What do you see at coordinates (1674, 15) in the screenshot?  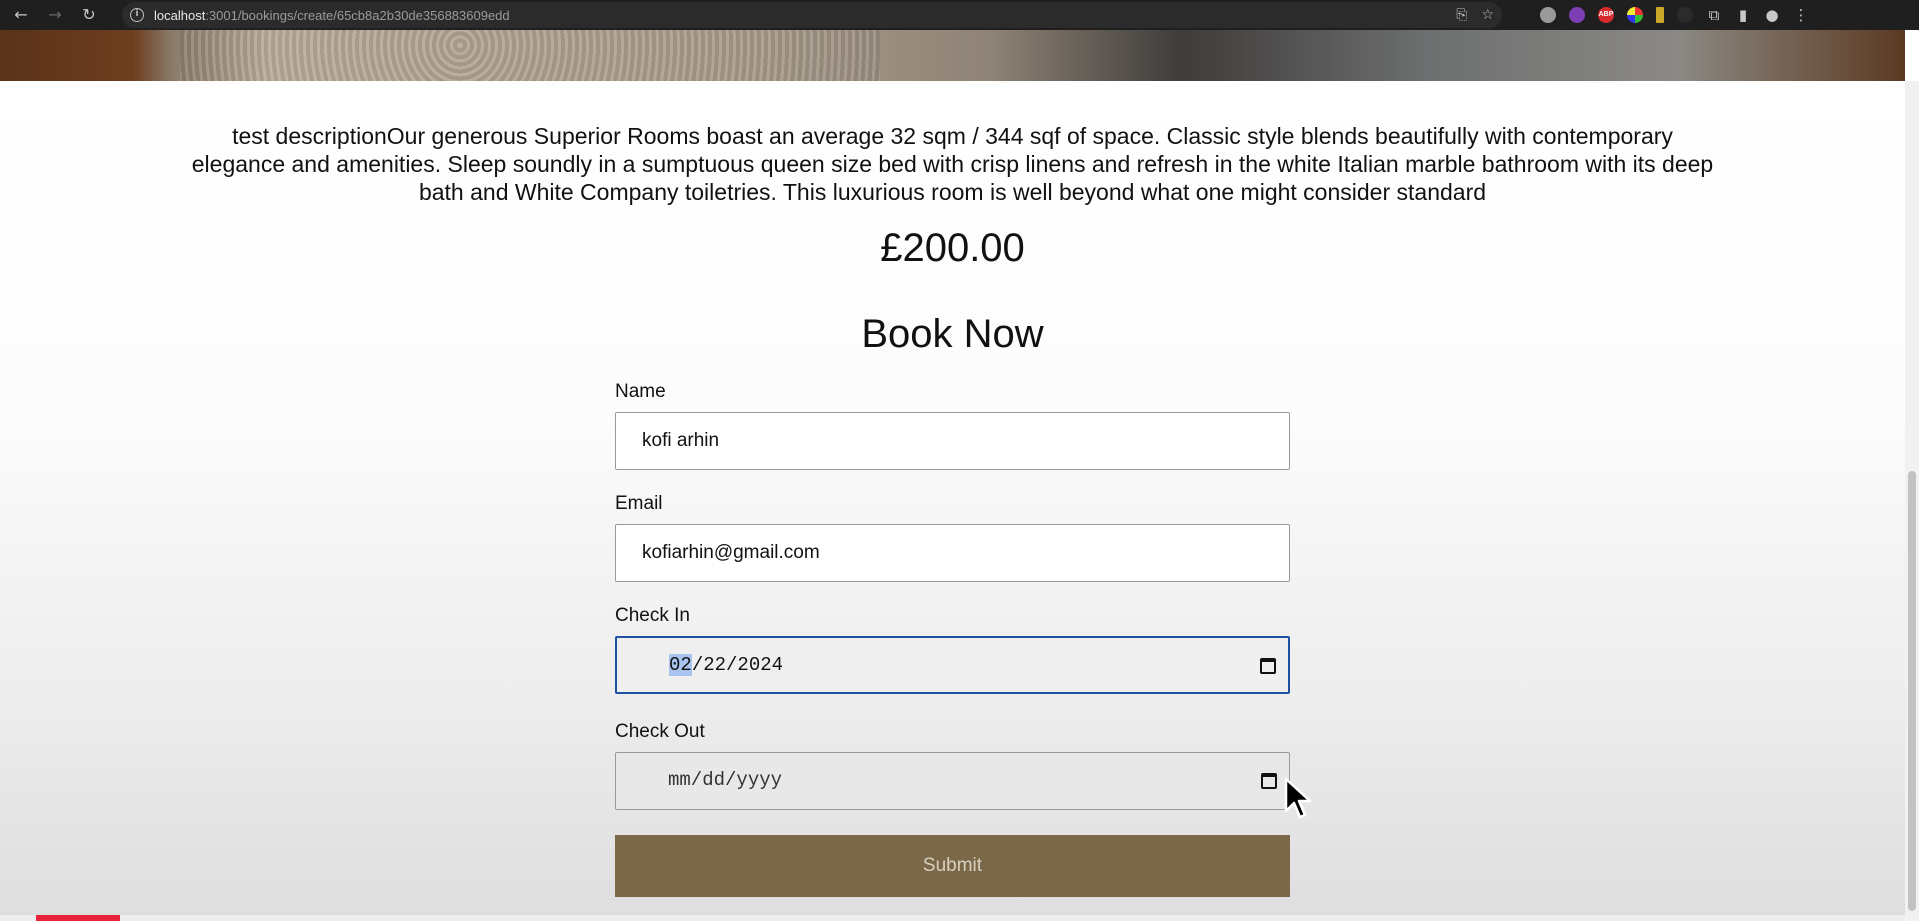 I see `extensions-bar: ABP ⧉ ▮ ● ⋮` at bounding box center [1674, 15].